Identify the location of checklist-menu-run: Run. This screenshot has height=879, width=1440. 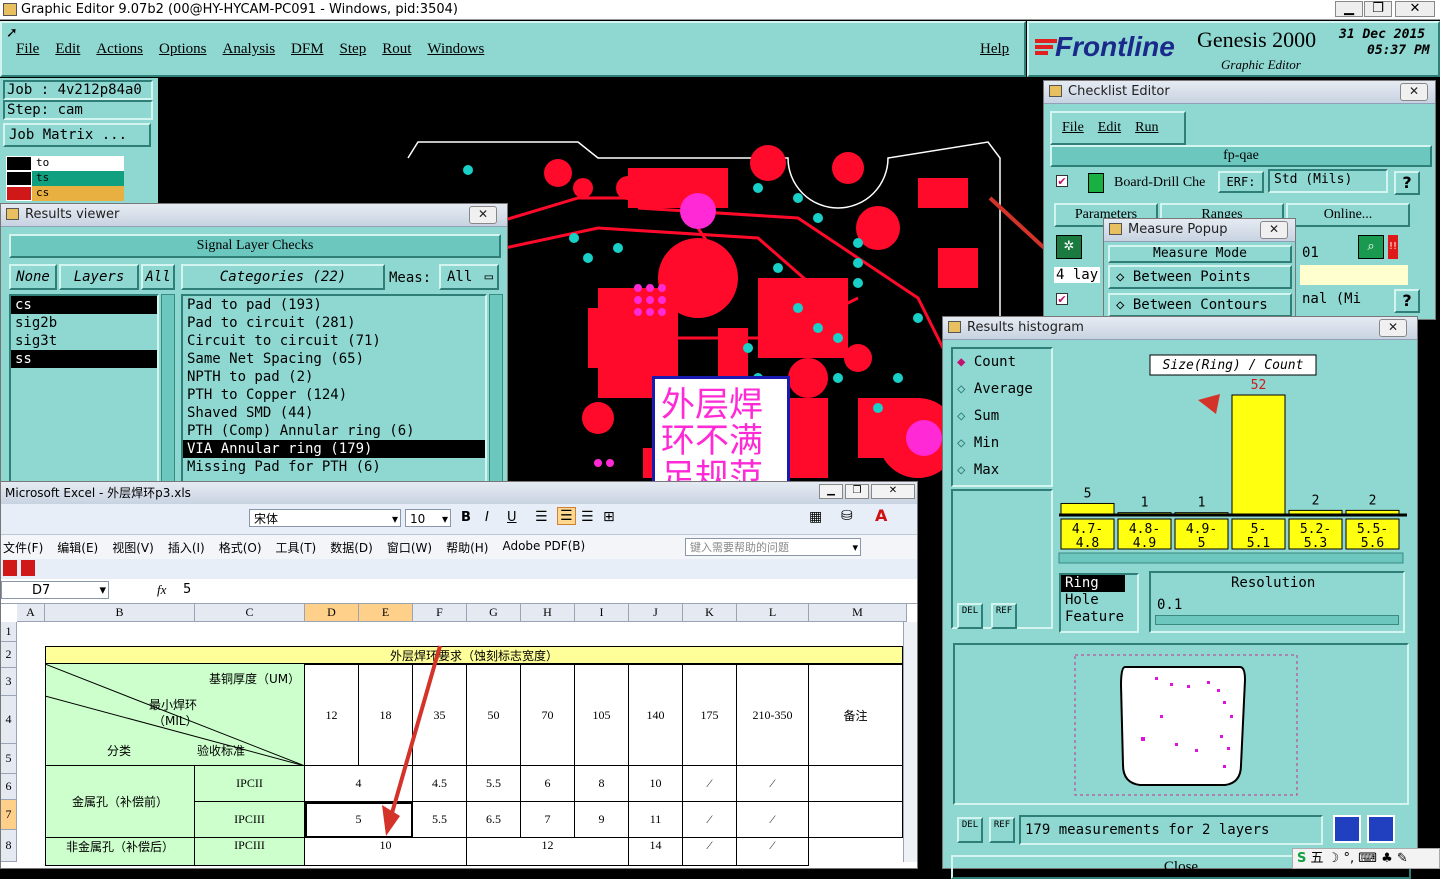
(1146, 128).